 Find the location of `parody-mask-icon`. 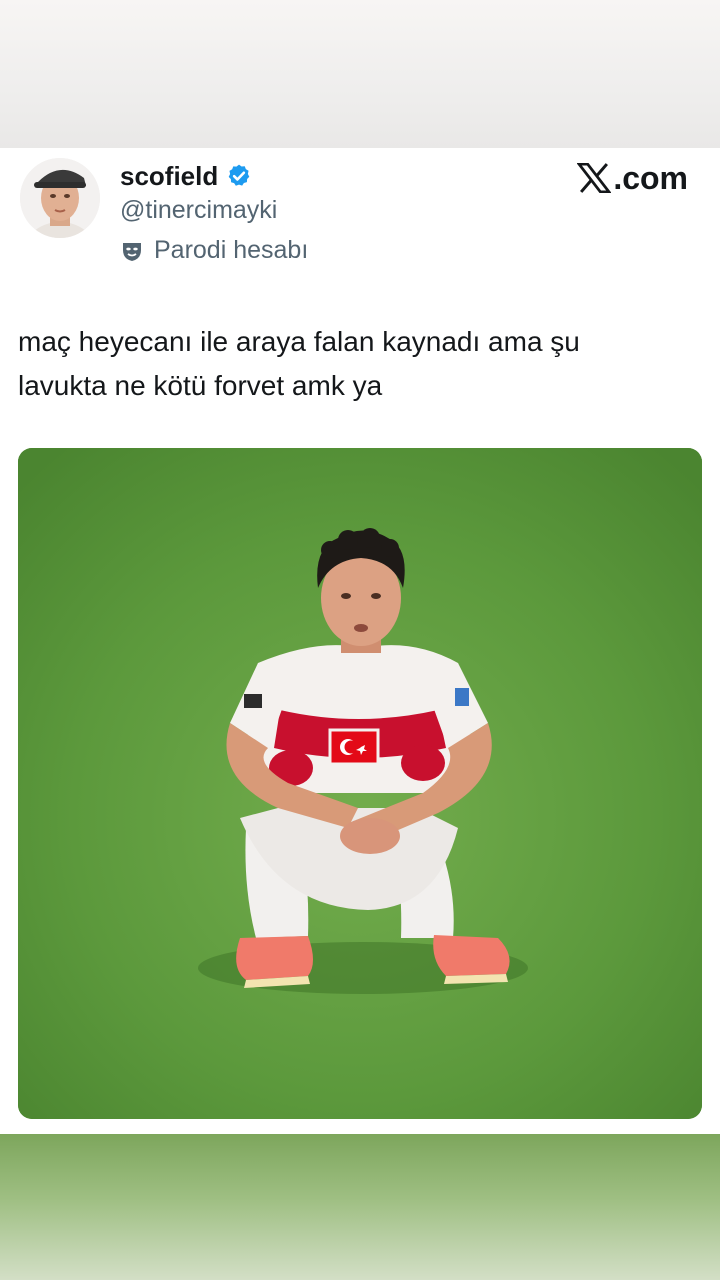

parody-mask-icon is located at coordinates (132, 251).